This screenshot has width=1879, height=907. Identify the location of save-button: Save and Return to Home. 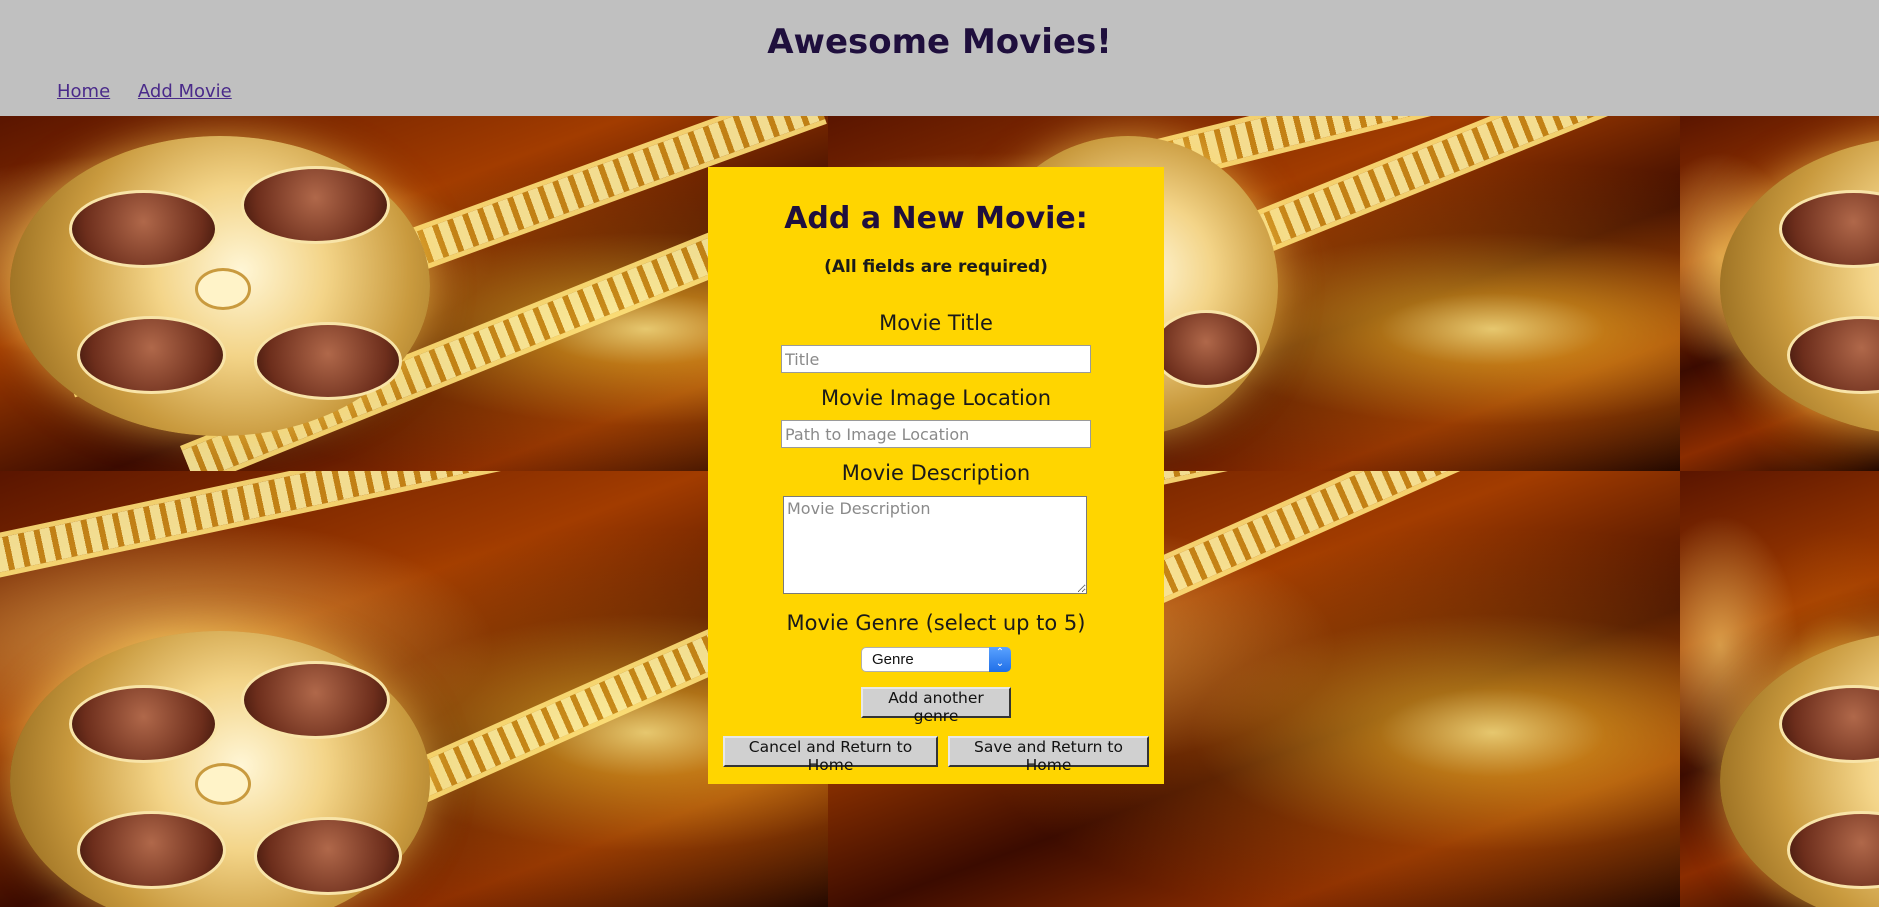
(1048, 755).